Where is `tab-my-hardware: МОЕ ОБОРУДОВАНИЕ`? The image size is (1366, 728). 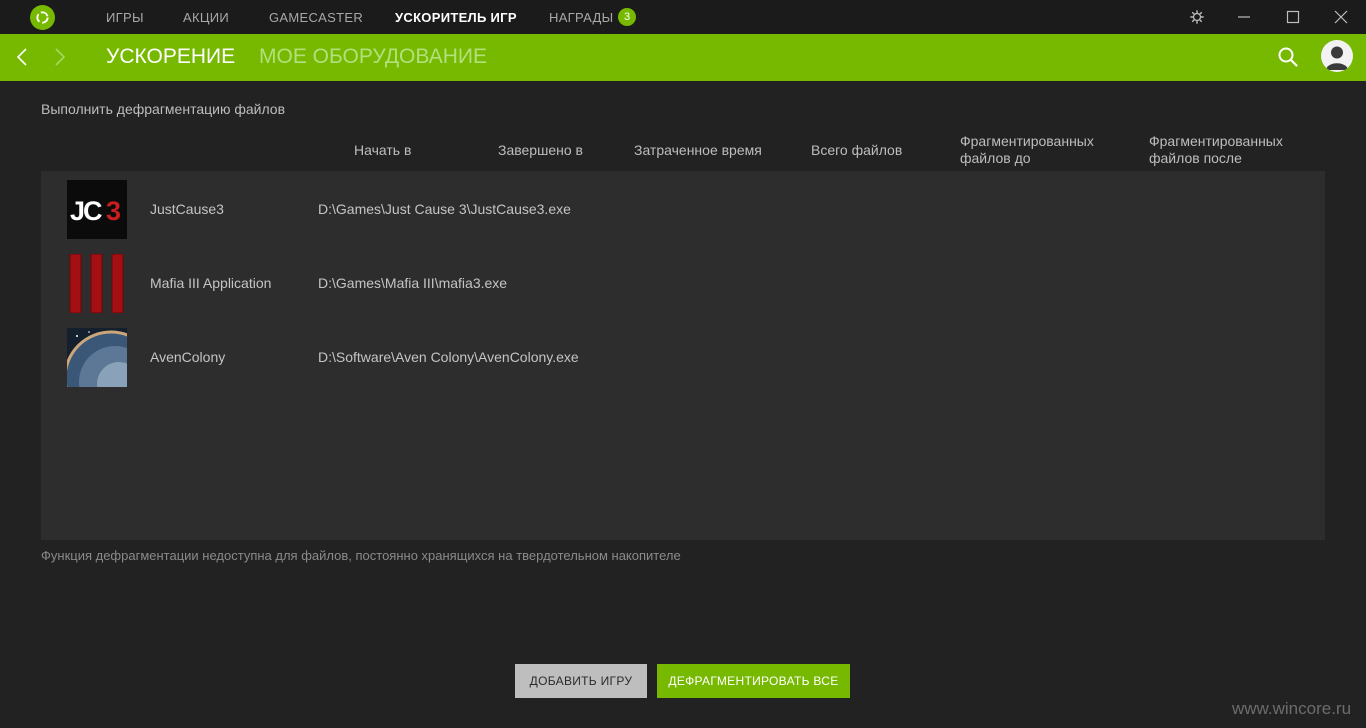
tab-my-hardware: МОЕ ОБОРУДОВАНИЕ is located at coordinates (373, 57).